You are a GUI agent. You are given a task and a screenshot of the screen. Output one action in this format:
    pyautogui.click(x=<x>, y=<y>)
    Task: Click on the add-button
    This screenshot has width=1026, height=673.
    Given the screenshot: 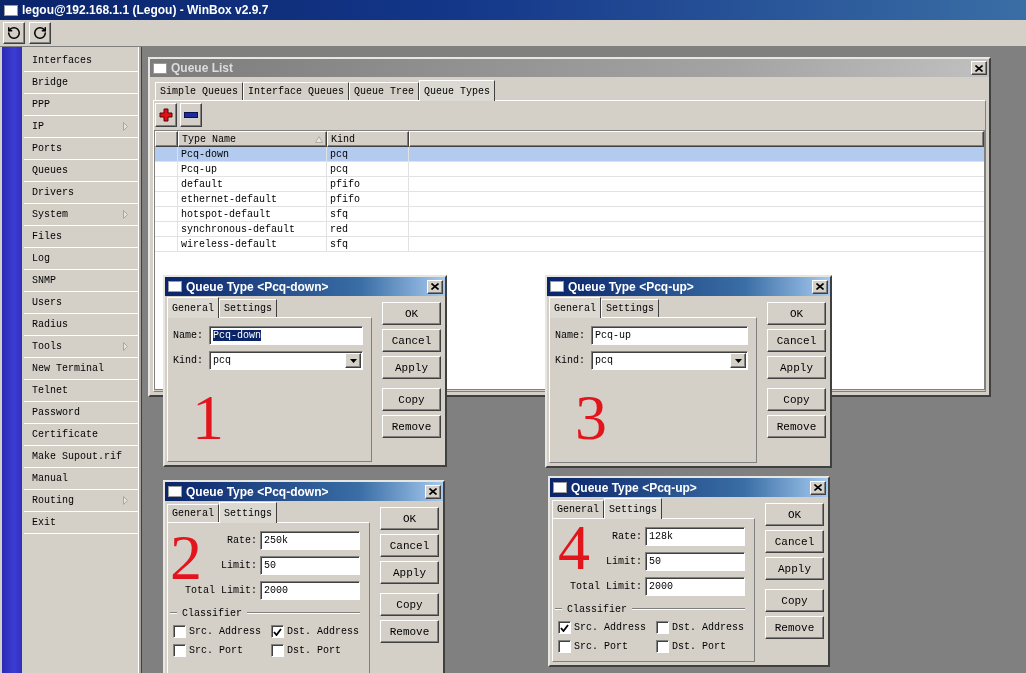 What is the action you would take?
    pyautogui.click(x=166, y=115)
    